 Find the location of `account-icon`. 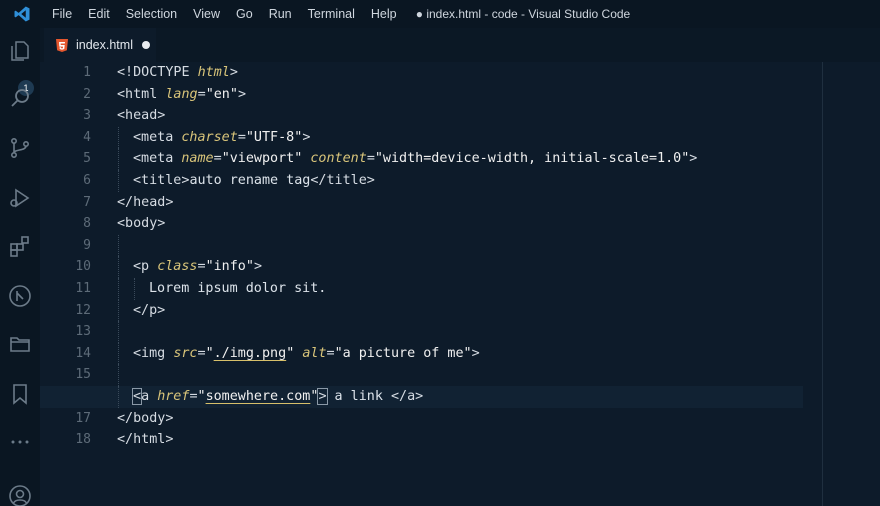

account-icon is located at coordinates (20, 495).